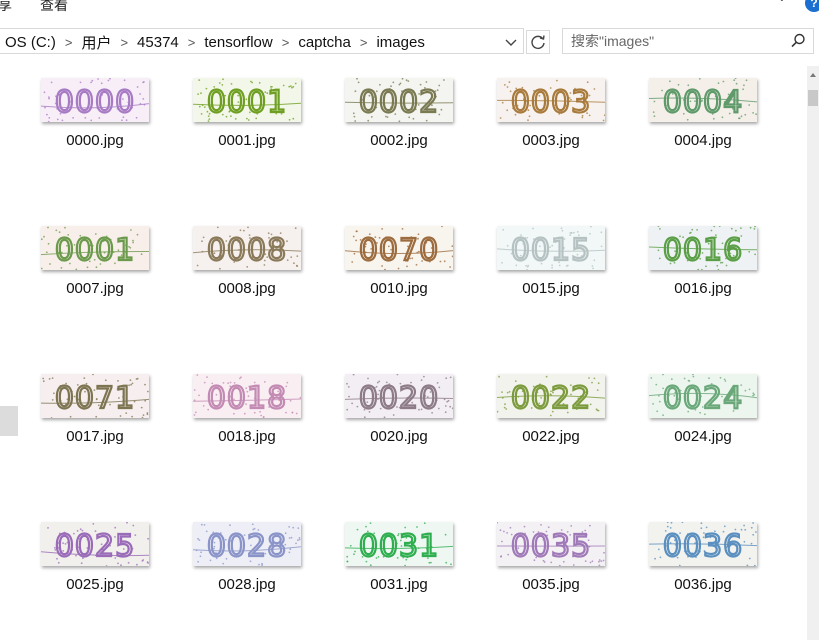 The height and width of the screenshot is (640, 819). I want to click on breadcrumb-item-users: 用户, so click(96, 42).